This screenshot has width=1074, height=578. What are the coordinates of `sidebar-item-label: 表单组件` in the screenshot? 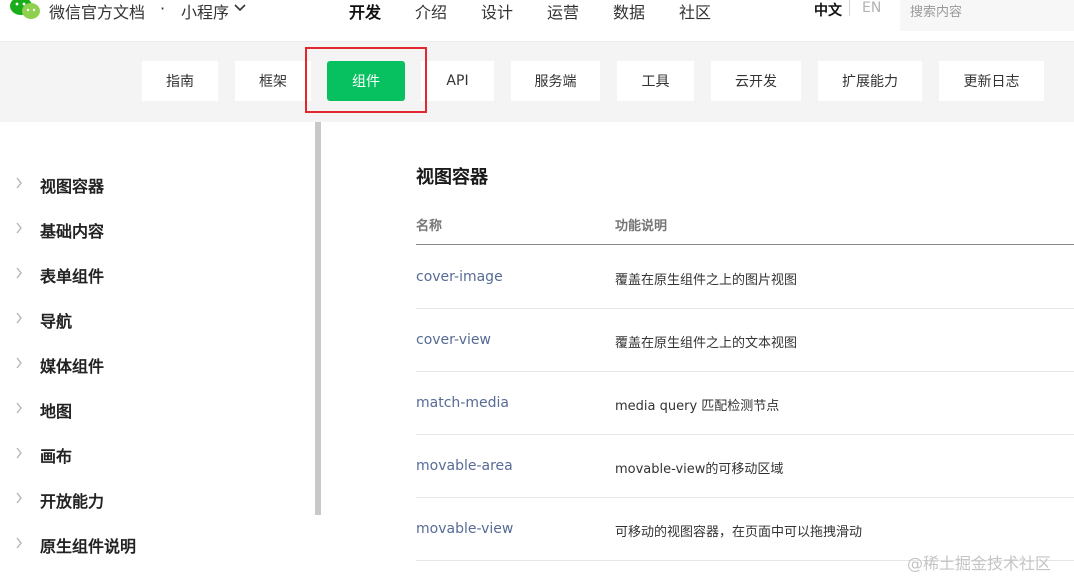 It's located at (72, 276).